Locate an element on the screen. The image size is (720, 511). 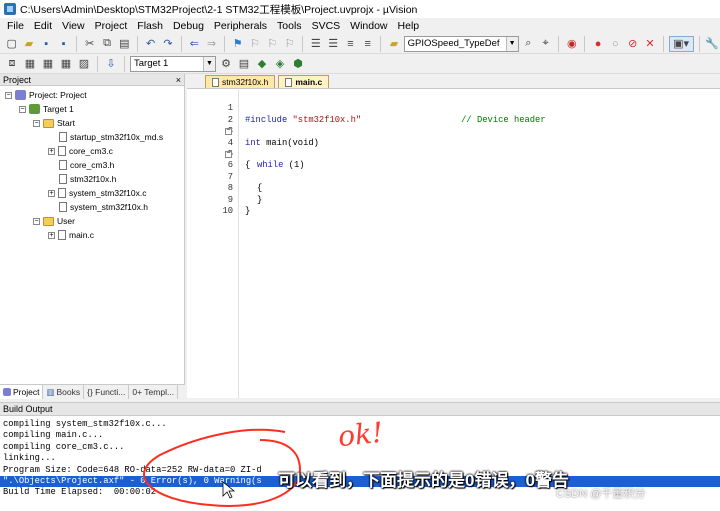
open-folder-icon: ▰ is located at coordinates (28, 44).